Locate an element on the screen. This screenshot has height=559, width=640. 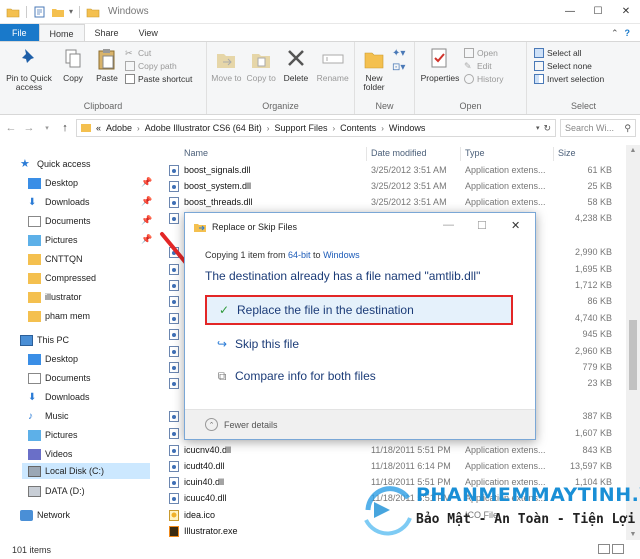
scrollbar-thumb is located at coordinates (633, 355).